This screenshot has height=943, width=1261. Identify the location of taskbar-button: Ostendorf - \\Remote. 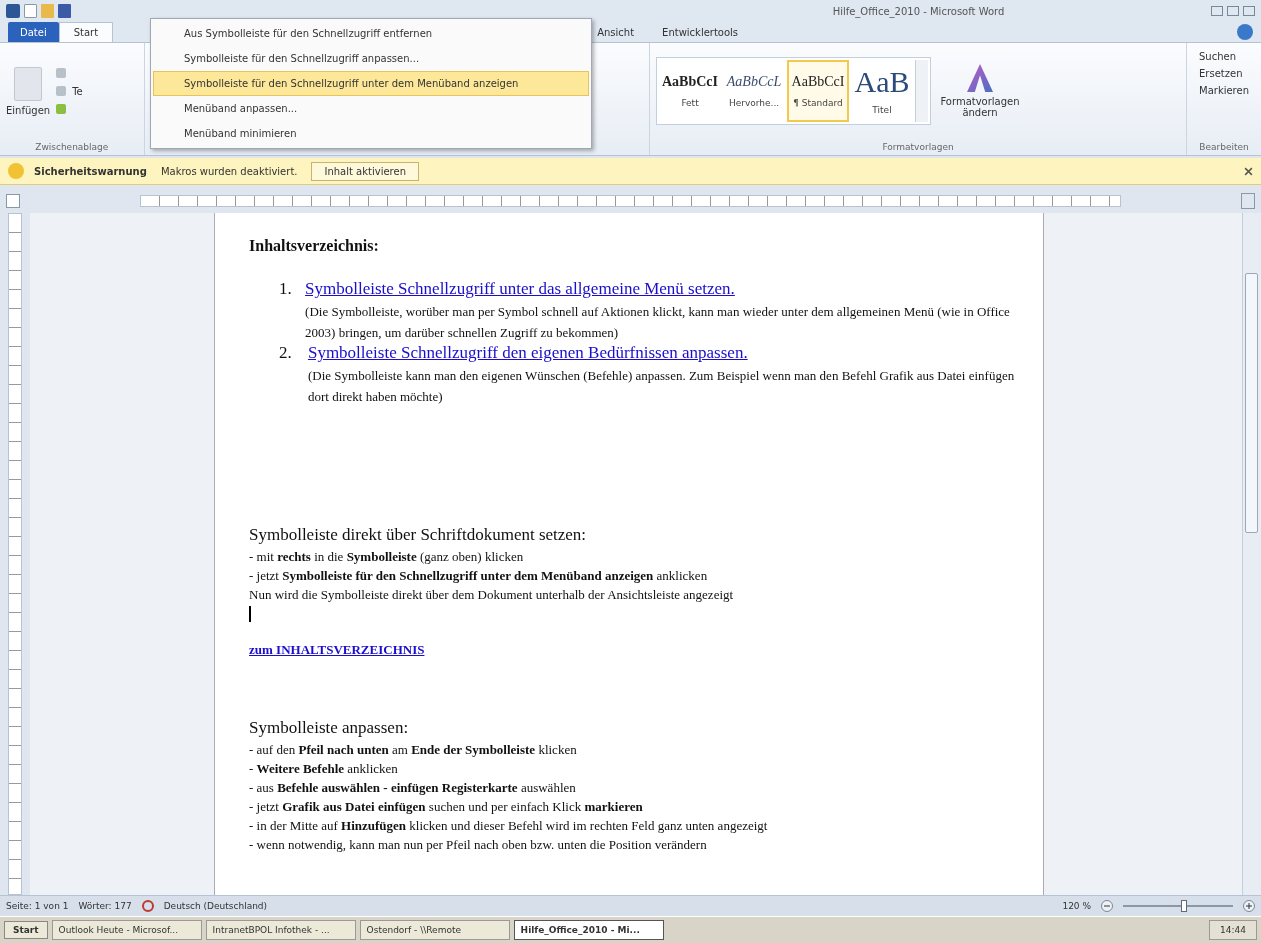
(434, 930).